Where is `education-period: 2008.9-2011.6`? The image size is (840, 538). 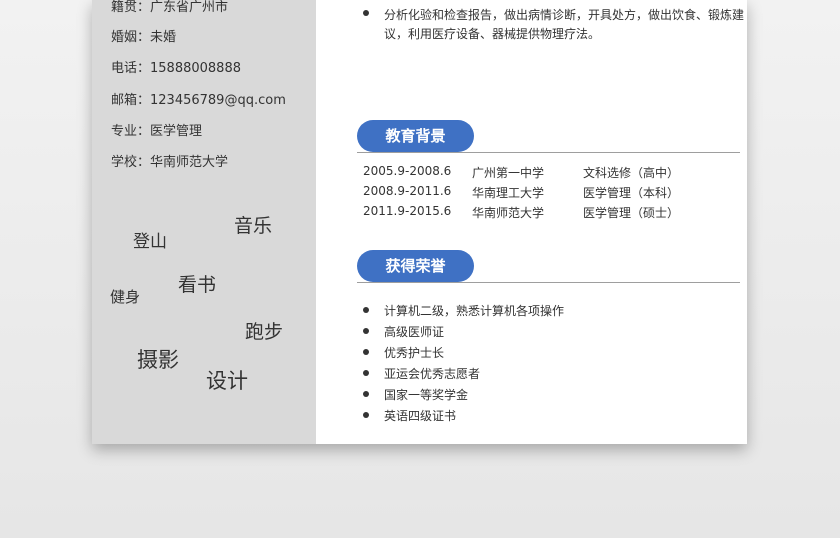
education-period: 2008.9-2011.6 is located at coordinates (407, 191).